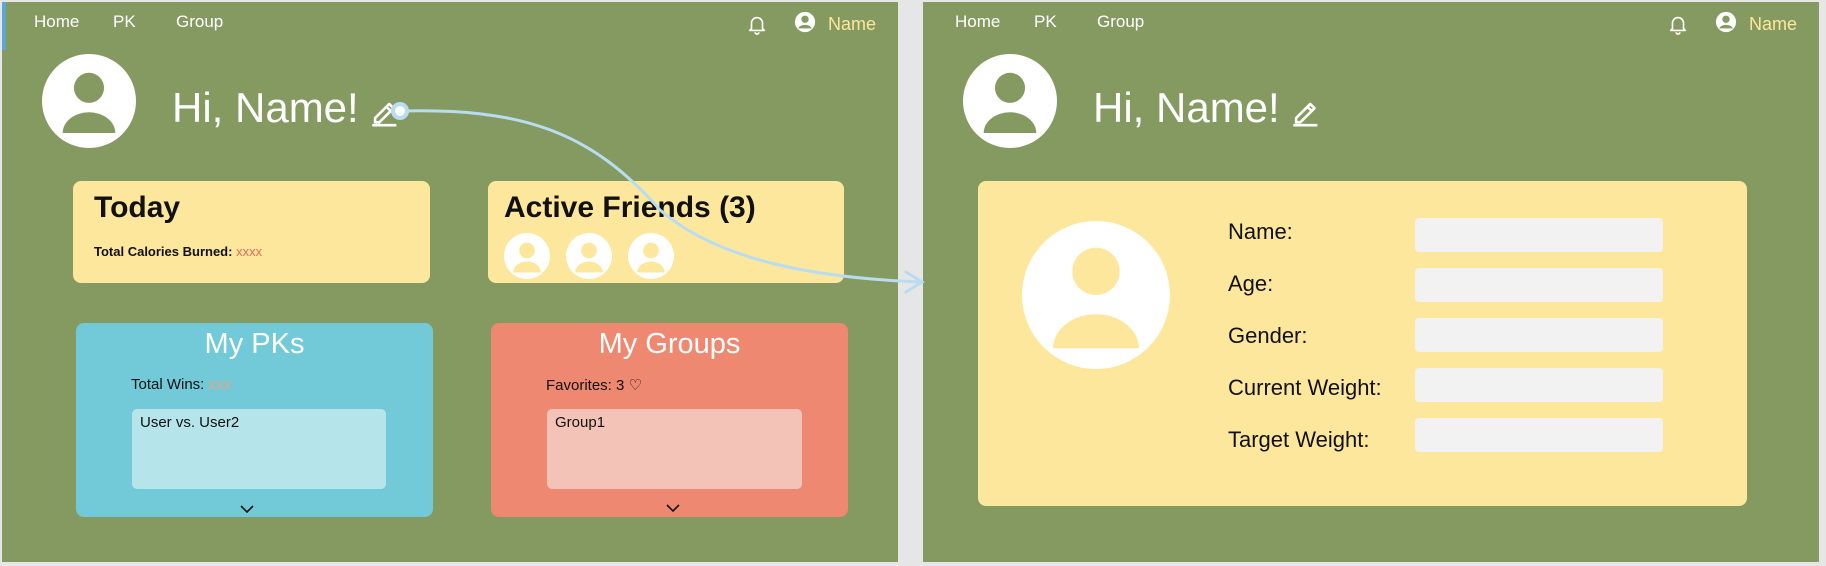 The height and width of the screenshot is (566, 1826). I want to click on my-pks-title: My PKs, so click(254, 344).